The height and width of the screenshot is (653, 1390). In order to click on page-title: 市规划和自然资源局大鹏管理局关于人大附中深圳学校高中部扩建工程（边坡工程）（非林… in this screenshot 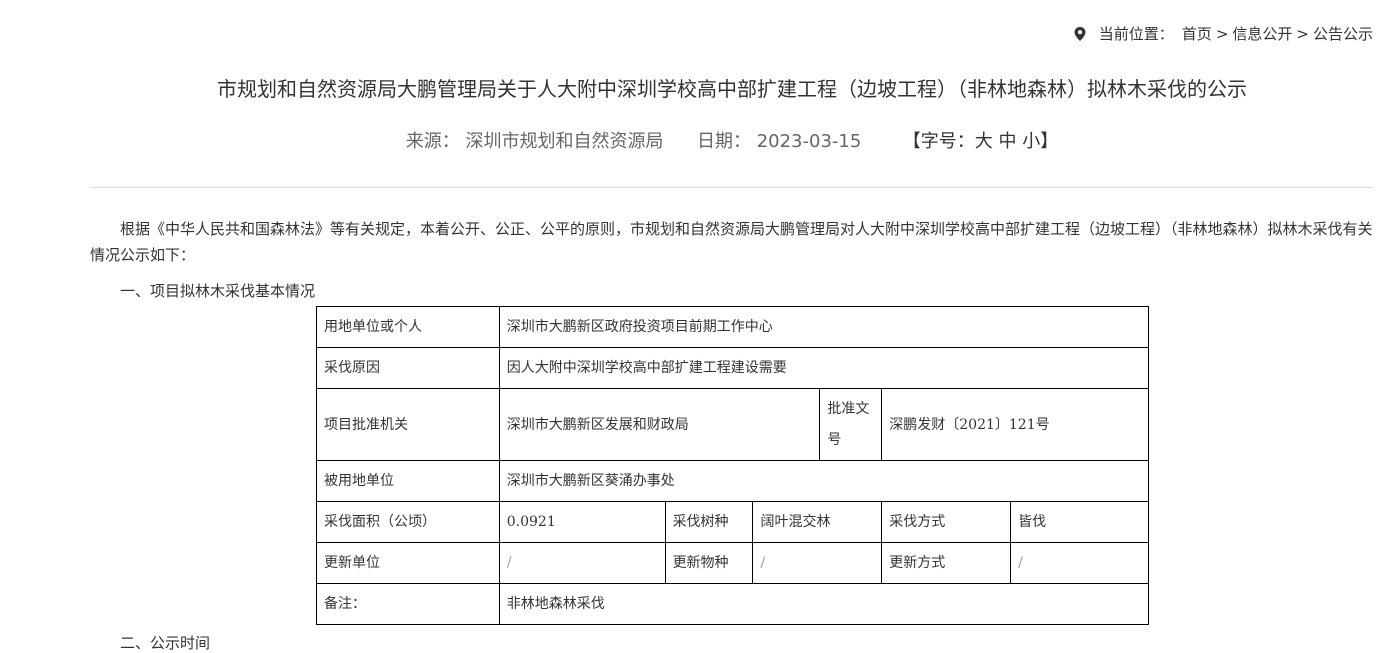, I will do `click(732, 89)`.